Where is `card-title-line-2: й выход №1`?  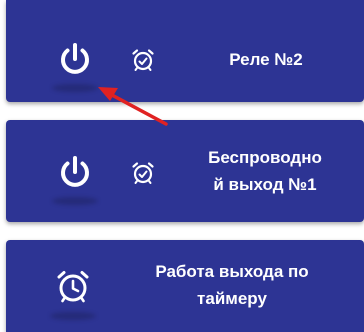
card-title-line-2: й выход №1 is located at coordinates (265, 184).